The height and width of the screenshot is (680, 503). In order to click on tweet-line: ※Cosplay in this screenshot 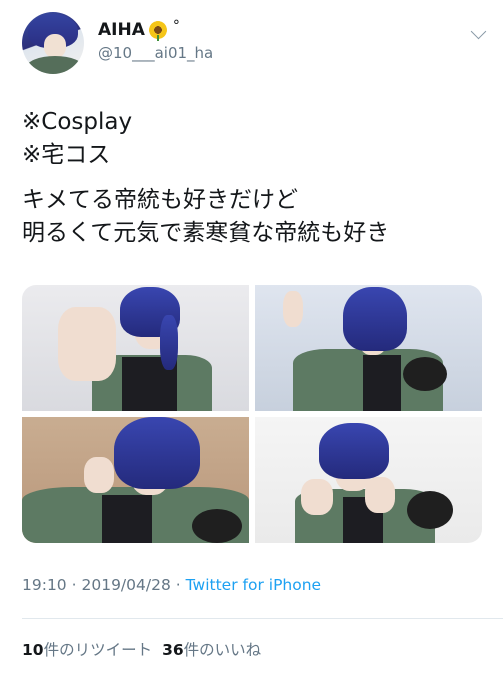, I will do `click(77, 122)`.